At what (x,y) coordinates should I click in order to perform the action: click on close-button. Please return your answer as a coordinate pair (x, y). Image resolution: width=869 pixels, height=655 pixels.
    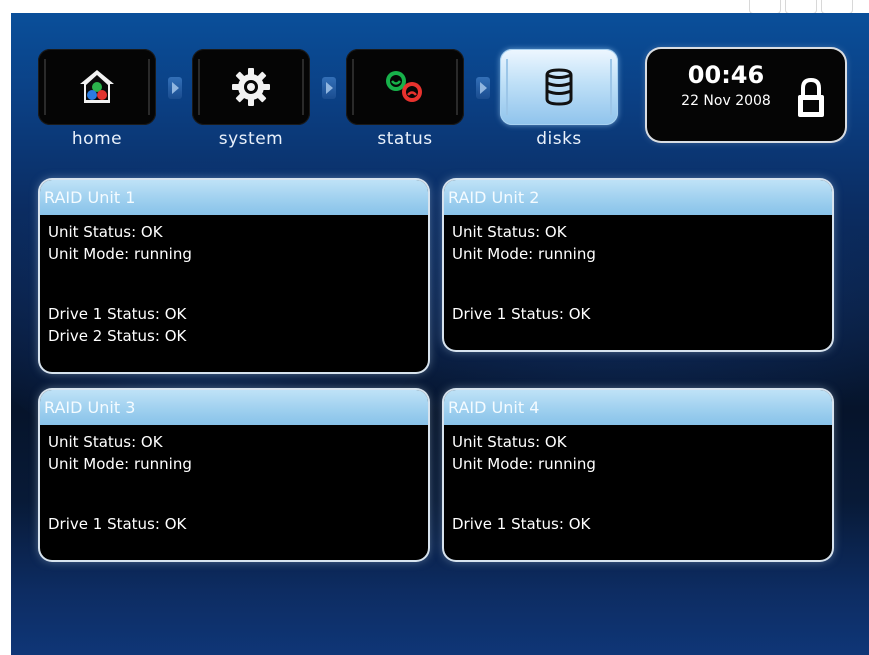
    Looking at the image, I should click on (837, 7).